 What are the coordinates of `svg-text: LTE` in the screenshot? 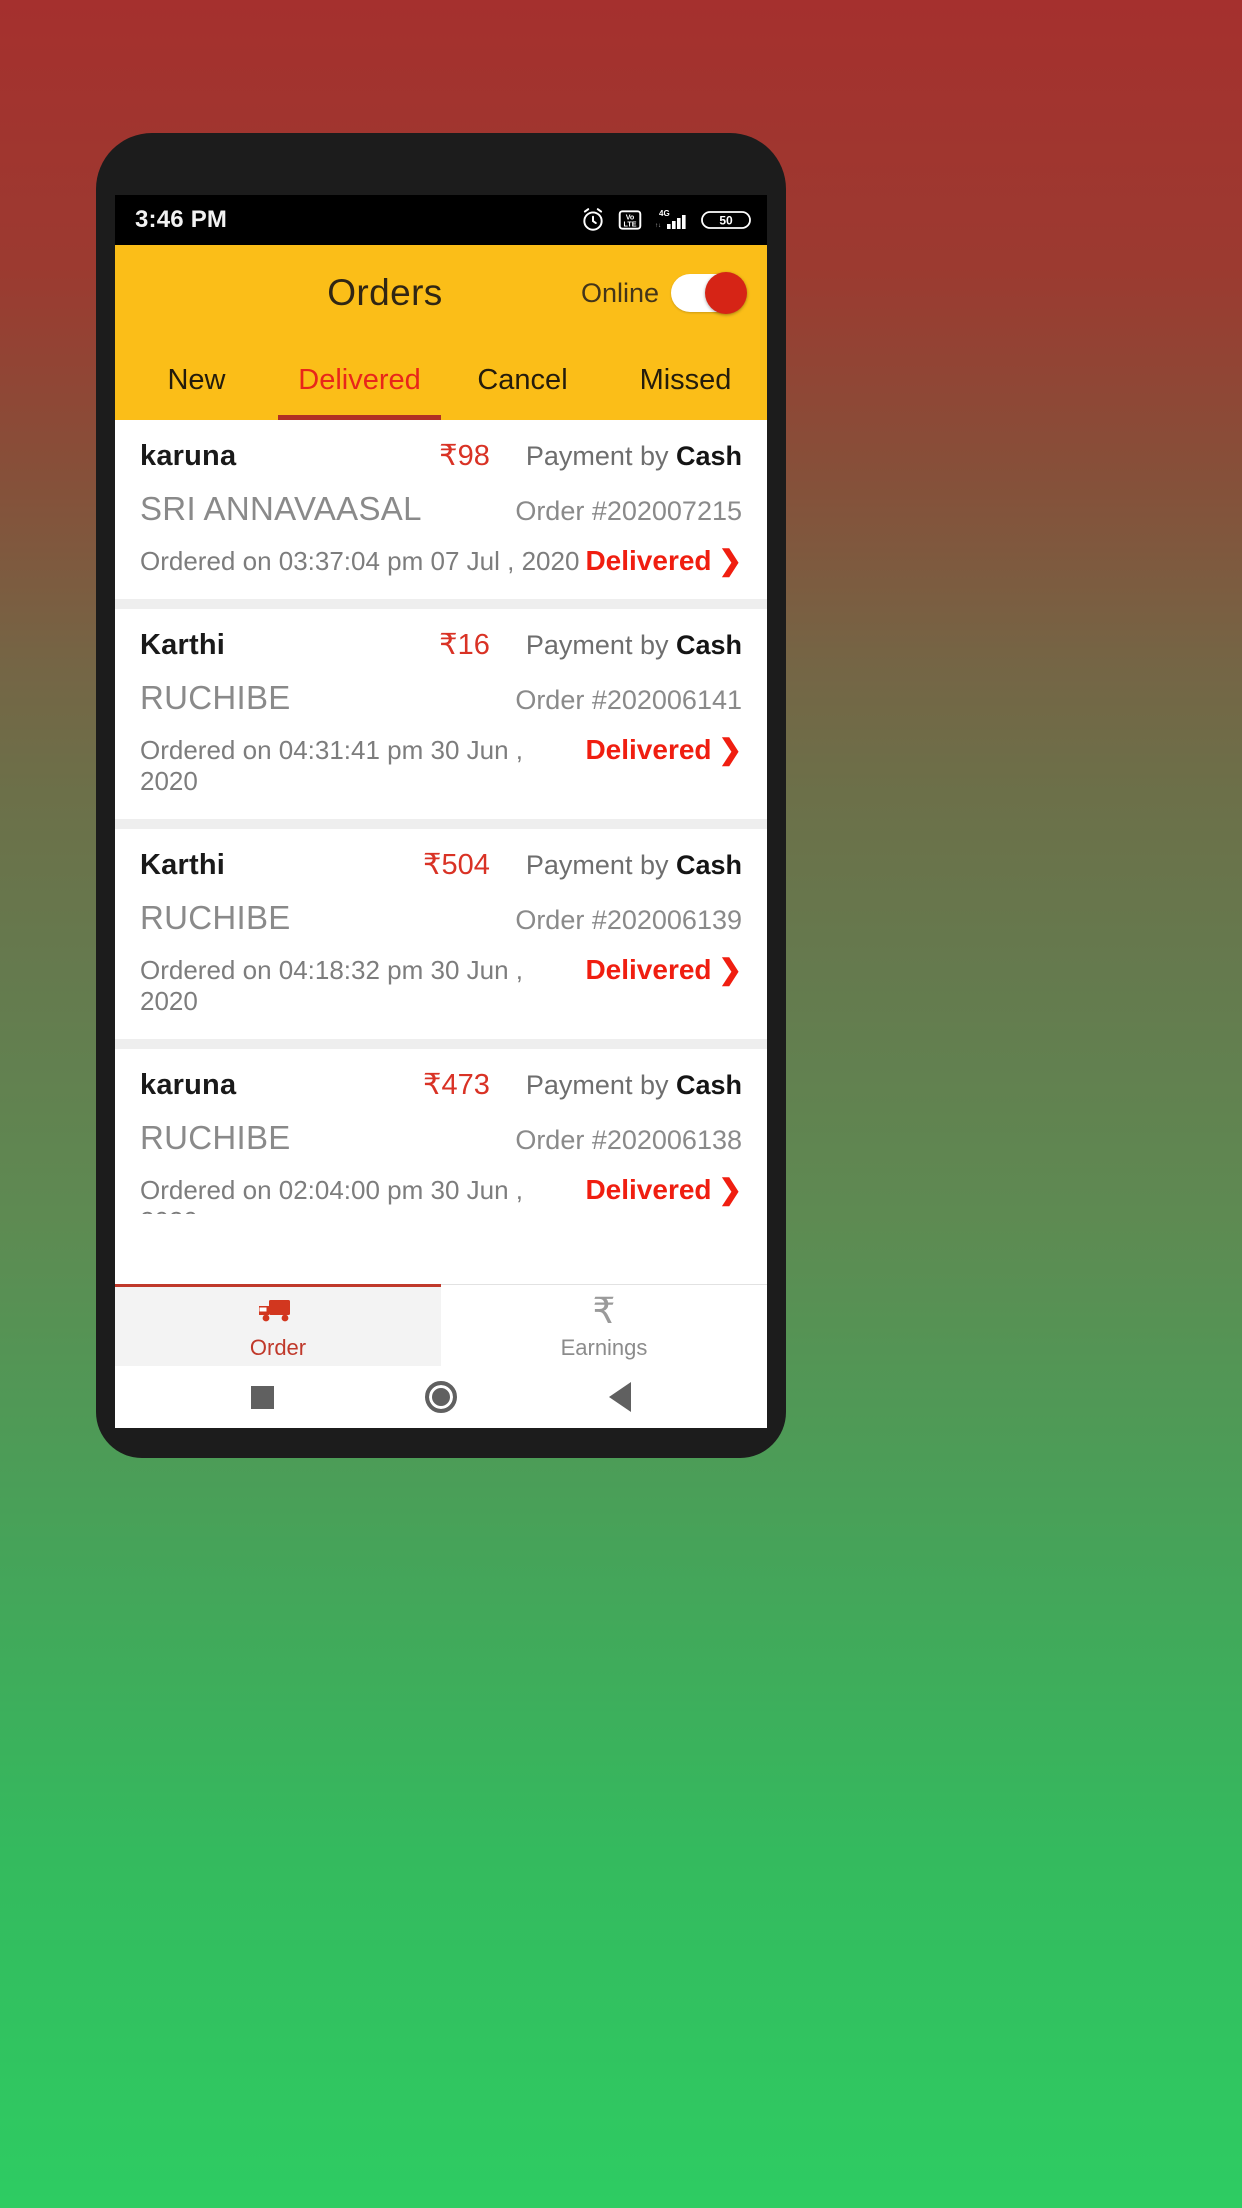 It's located at (630, 225).